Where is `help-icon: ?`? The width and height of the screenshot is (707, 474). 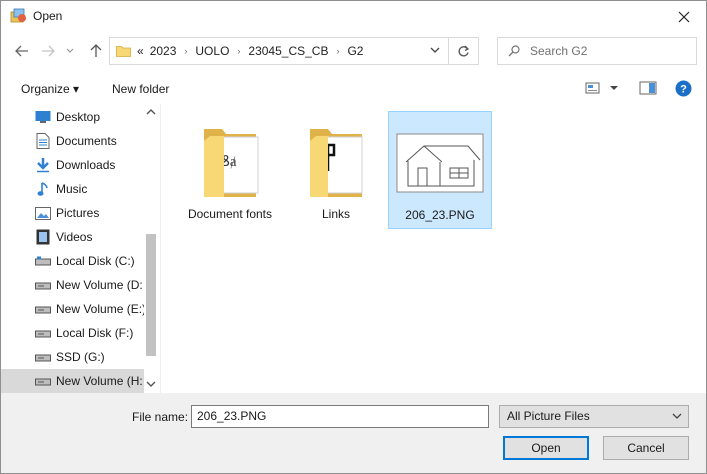 help-icon: ? is located at coordinates (683, 88).